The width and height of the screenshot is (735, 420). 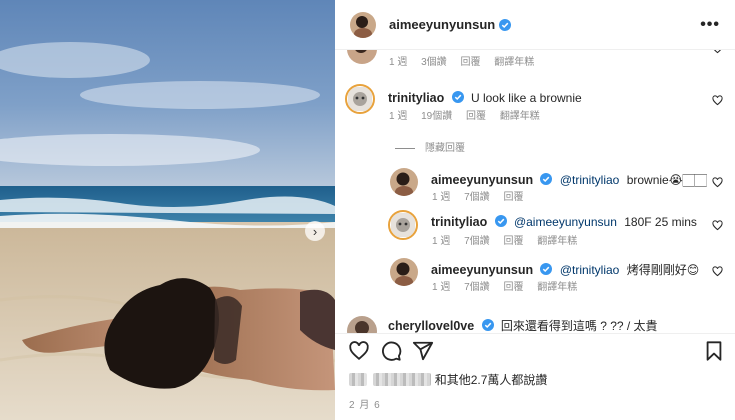 I want to click on author-avatar, so click(x=363, y=24).